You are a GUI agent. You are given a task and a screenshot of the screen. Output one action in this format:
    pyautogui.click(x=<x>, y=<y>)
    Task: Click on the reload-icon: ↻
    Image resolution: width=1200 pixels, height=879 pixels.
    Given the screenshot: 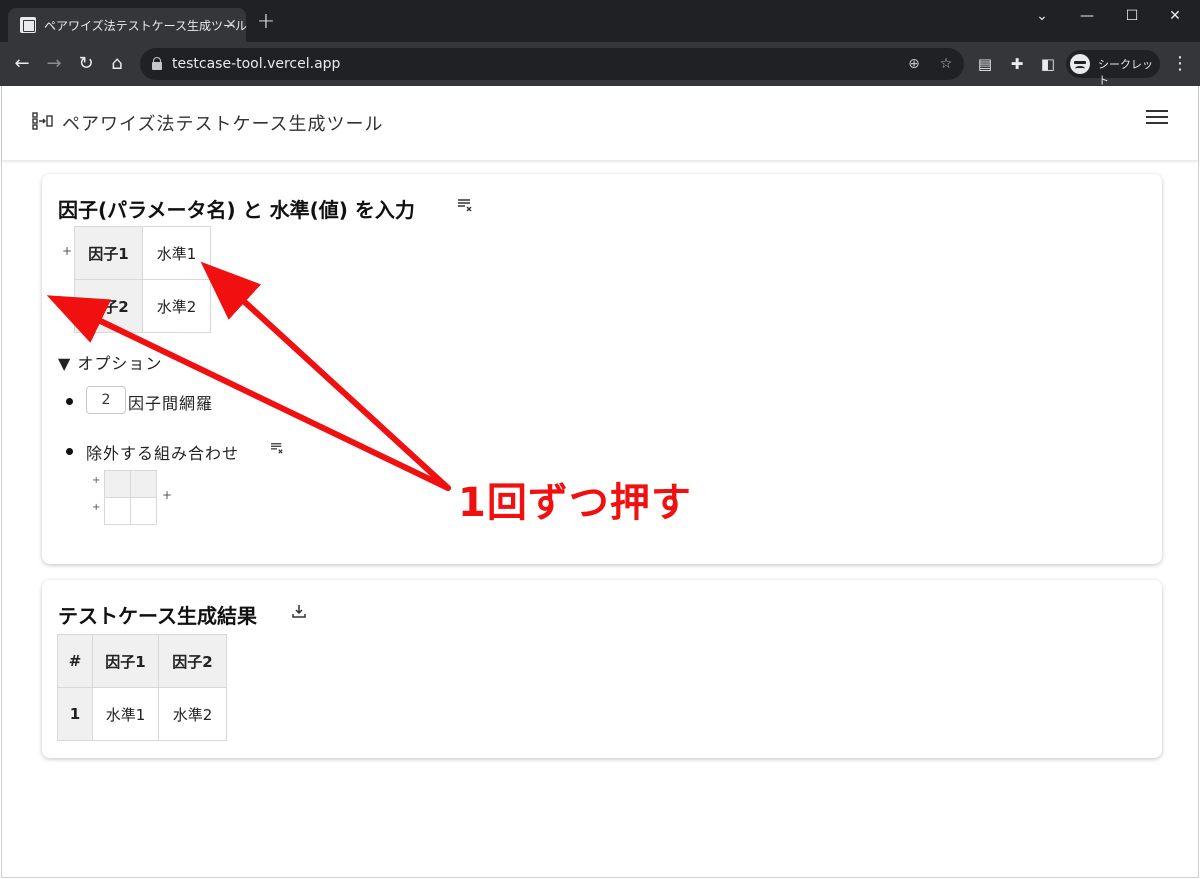 What is the action you would take?
    pyautogui.click(x=86, y=64)
    